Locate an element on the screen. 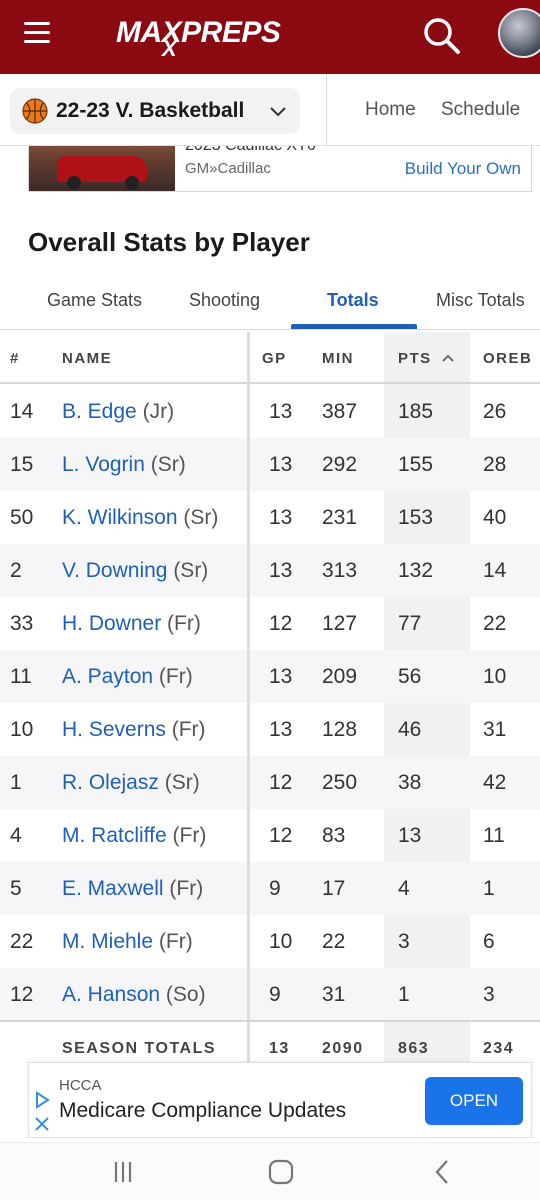 Image resolution: width=540 pixels, height=1200 pixels. table-row: 22 M. Miehle (Fr) 10 22 3 6 is located at coordinates (270, 941).